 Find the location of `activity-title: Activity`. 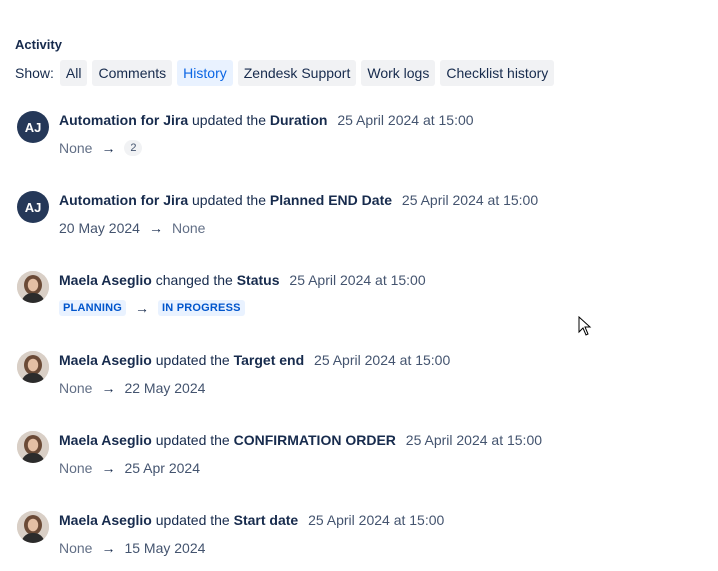

activity-title: Activity is located at coordinates (38, 44).